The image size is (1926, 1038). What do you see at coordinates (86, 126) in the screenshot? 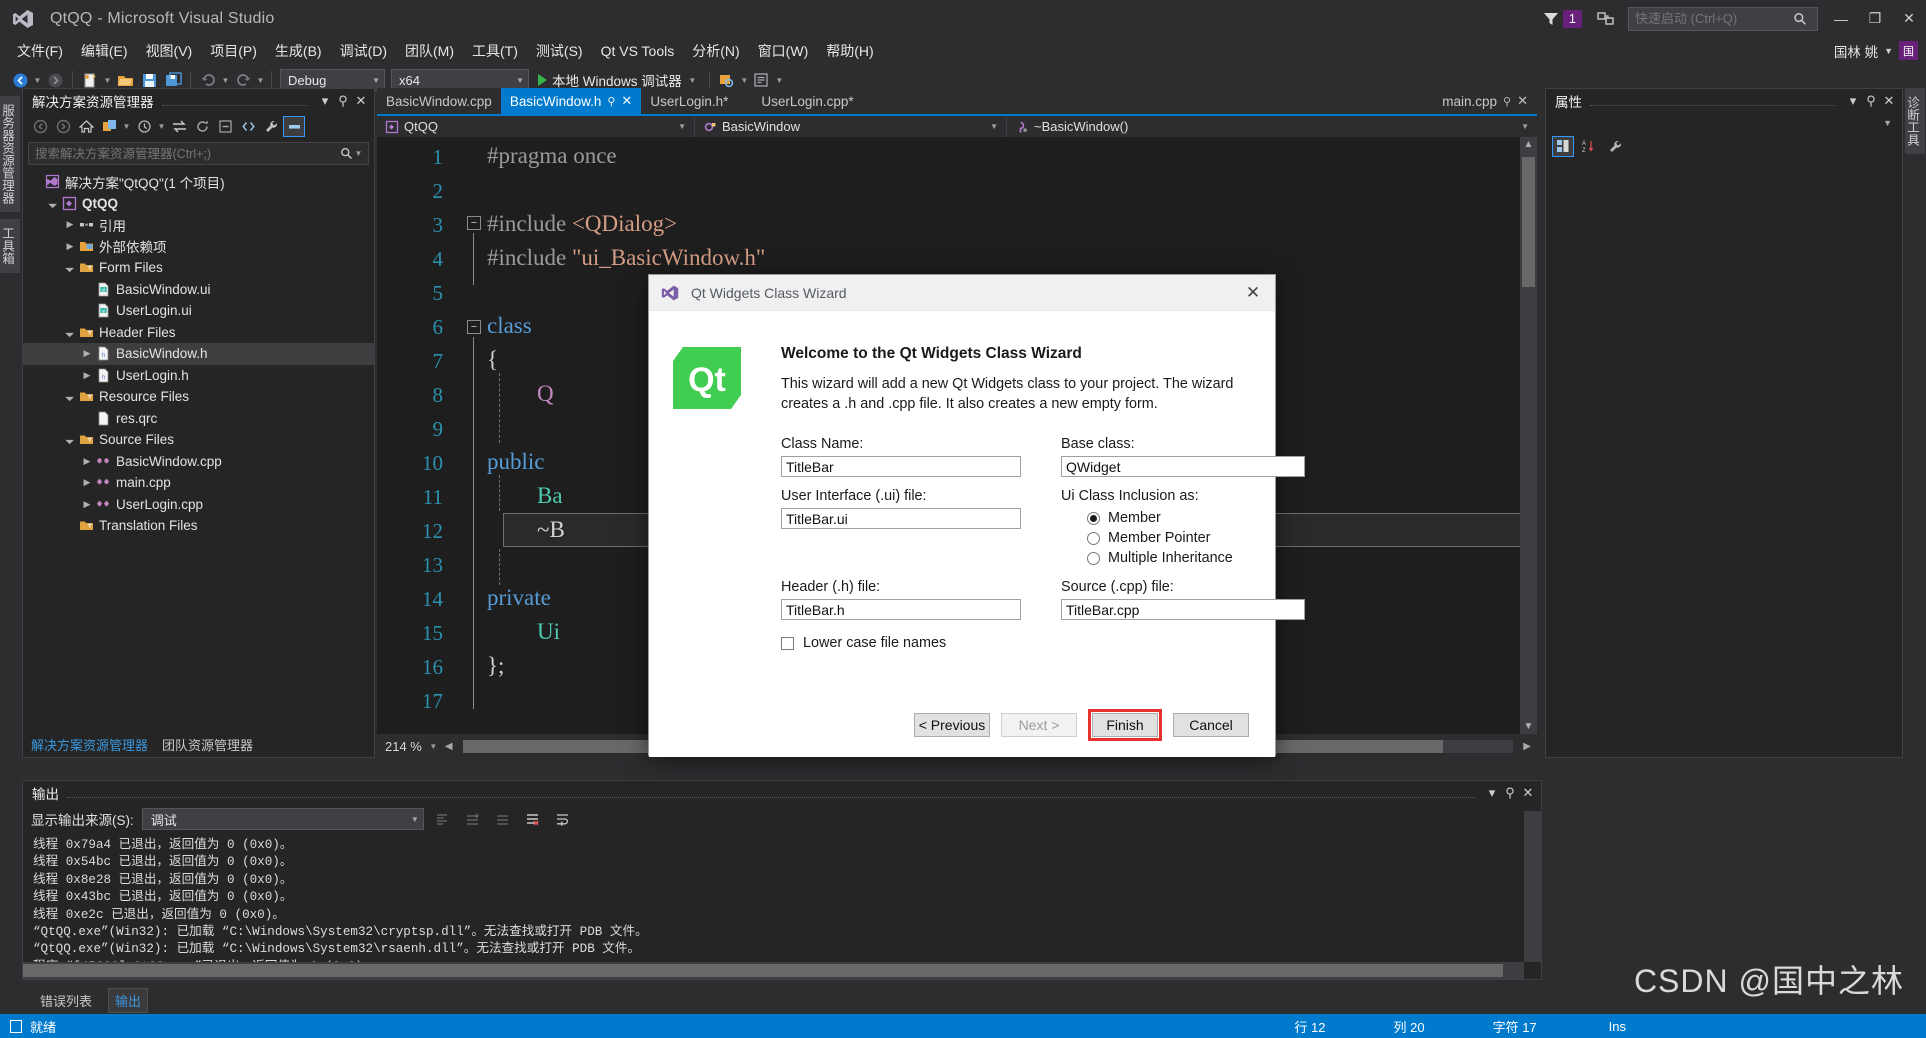
I see `home-icon` at bounding box center [86, 126].